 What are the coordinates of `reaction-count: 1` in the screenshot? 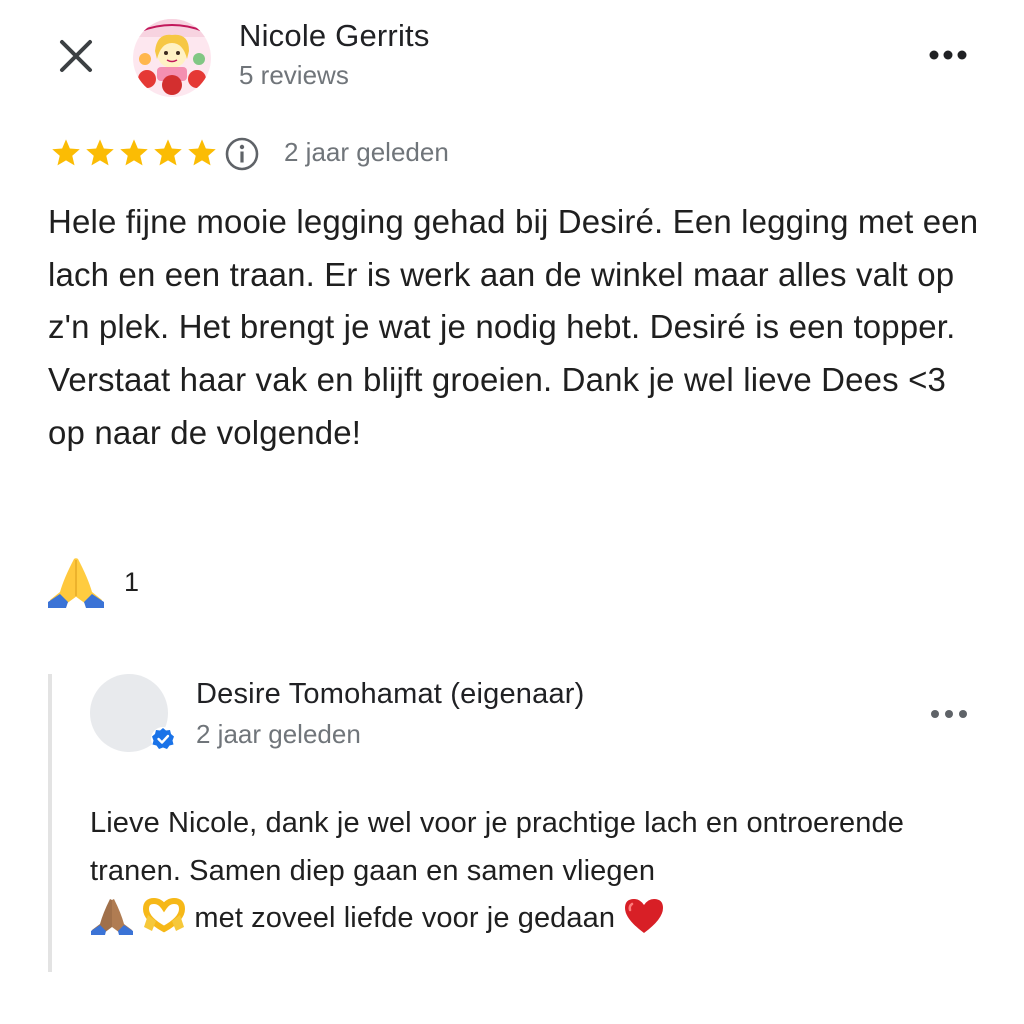 It's located at (132, 581).